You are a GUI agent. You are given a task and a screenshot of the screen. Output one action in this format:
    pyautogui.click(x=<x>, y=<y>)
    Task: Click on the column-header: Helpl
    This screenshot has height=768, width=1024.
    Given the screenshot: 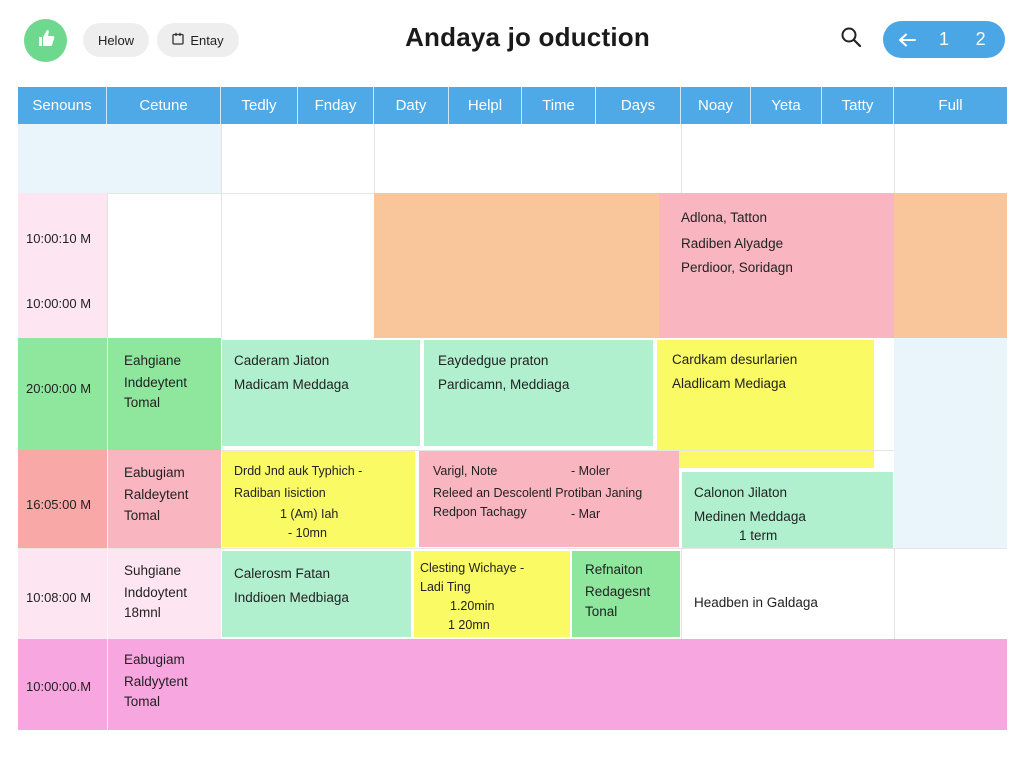 What is the action you would take?
    pyautogui.click(x=485, y=105)
    